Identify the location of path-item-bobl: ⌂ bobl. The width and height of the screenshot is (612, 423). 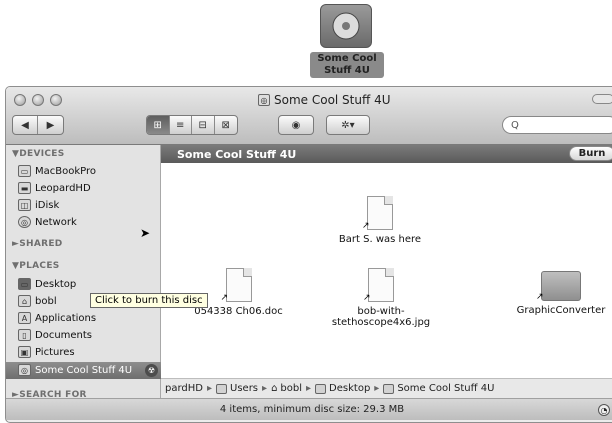
(286, 388).